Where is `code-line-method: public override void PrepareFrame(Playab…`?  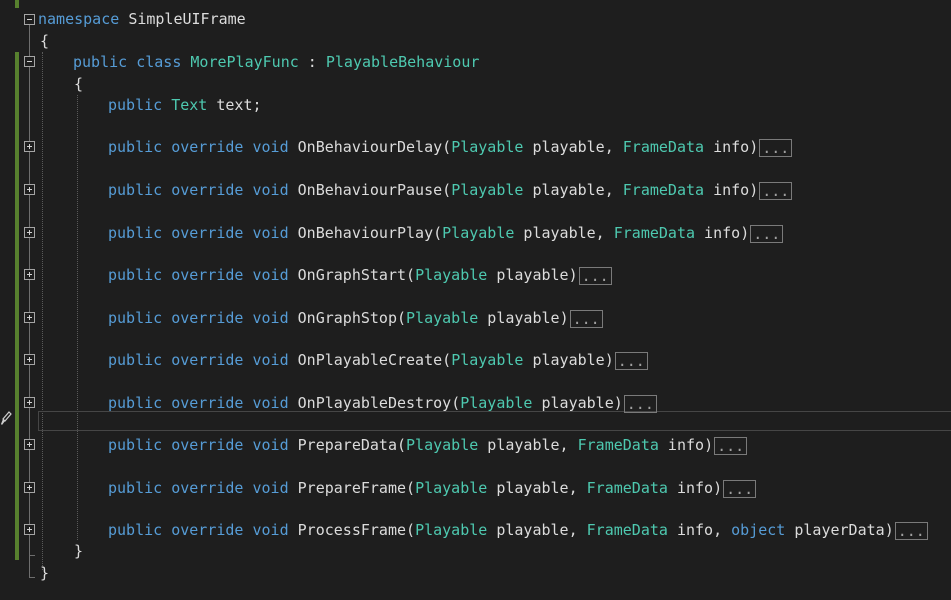
code-line-method: public override void PrepareFrame(Playab… is located at coordinates (432, 488).